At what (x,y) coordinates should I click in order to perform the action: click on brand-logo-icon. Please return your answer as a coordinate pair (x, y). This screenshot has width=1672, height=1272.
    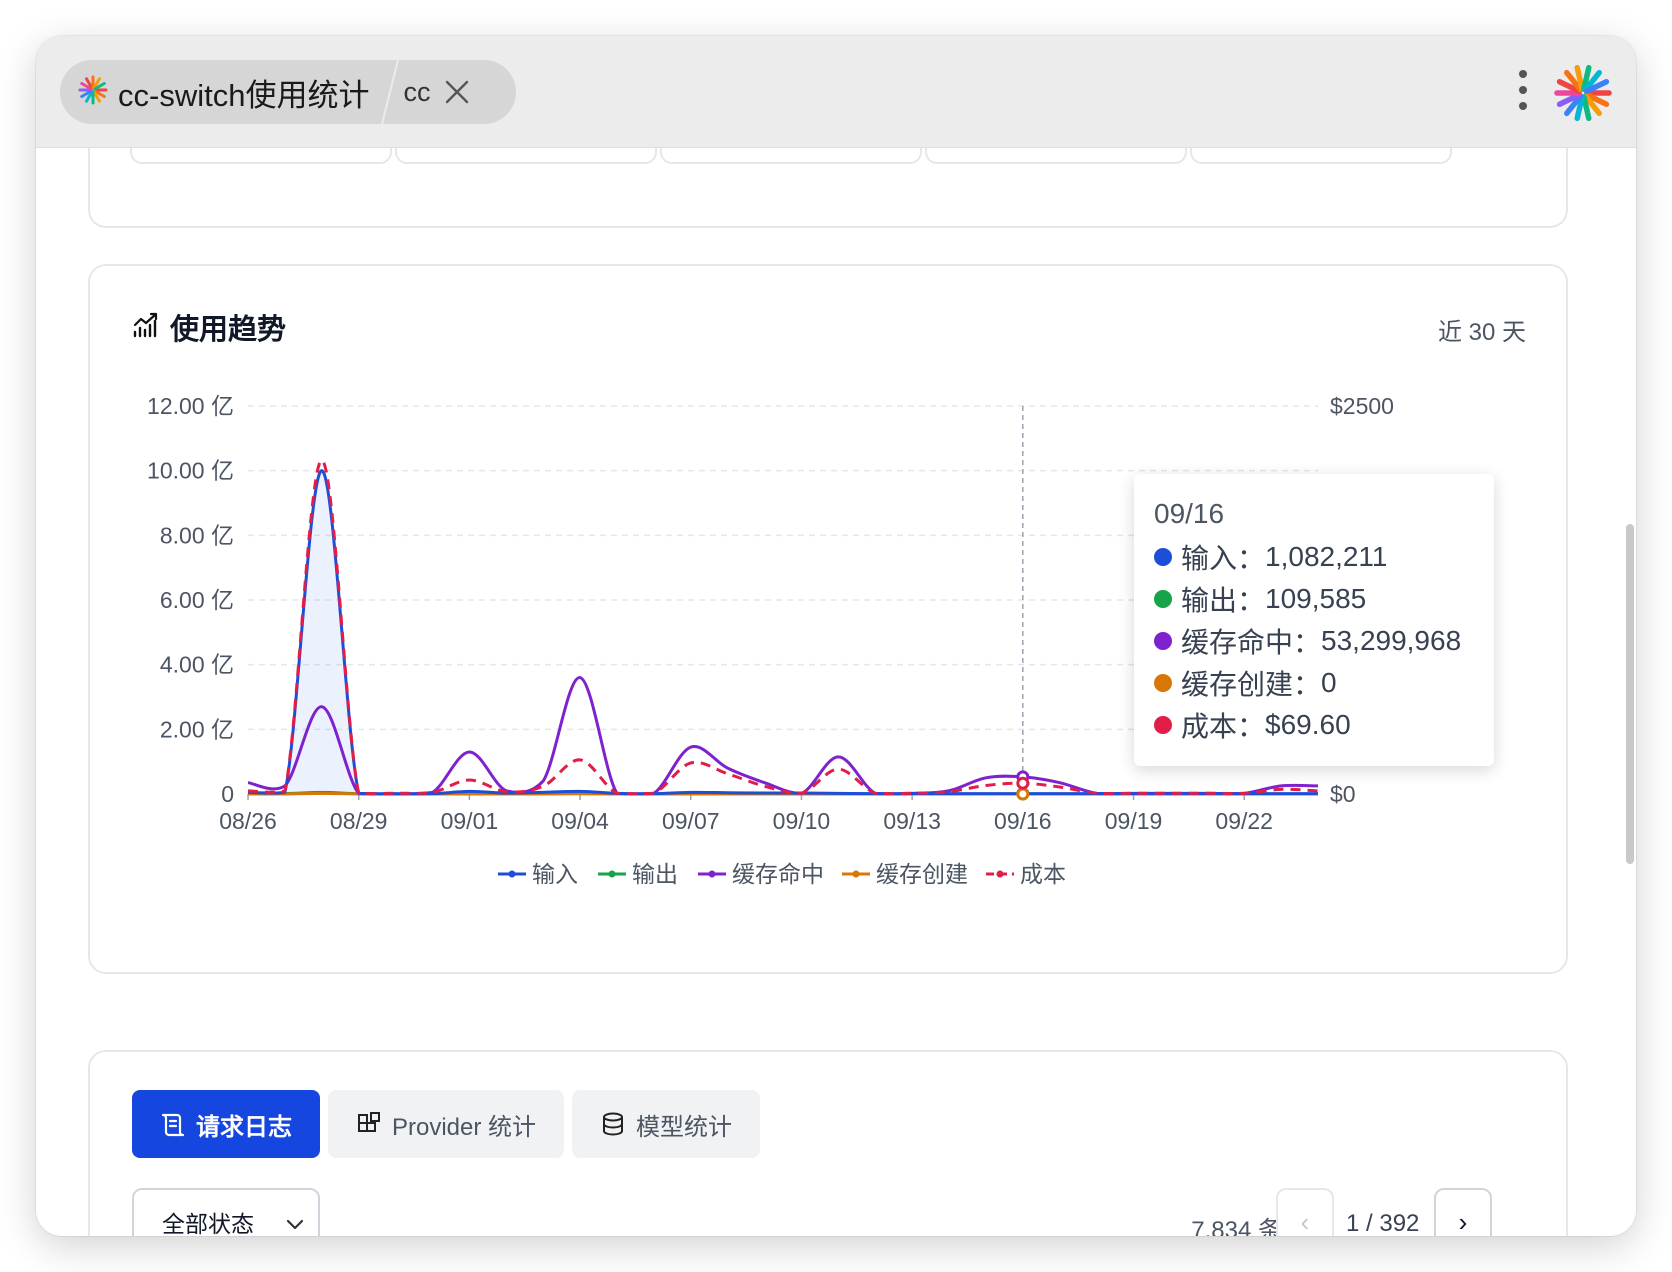
    Looking at the image, I should click on (1583, 95).